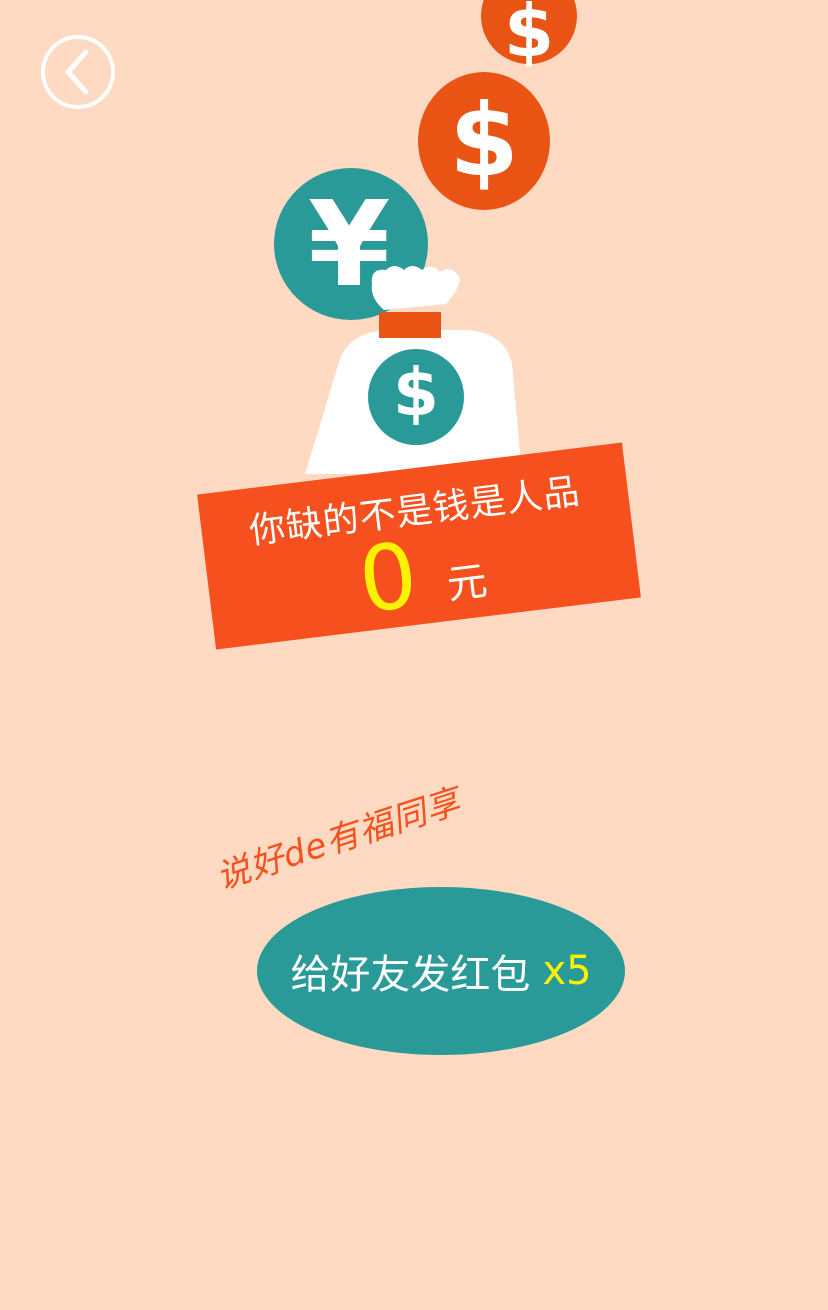 The image size is (828, 1310). What do you see at coordinates (467, 583) in the screenshot?
I see `amount-unit: 元` at bounding box center [467, 583].